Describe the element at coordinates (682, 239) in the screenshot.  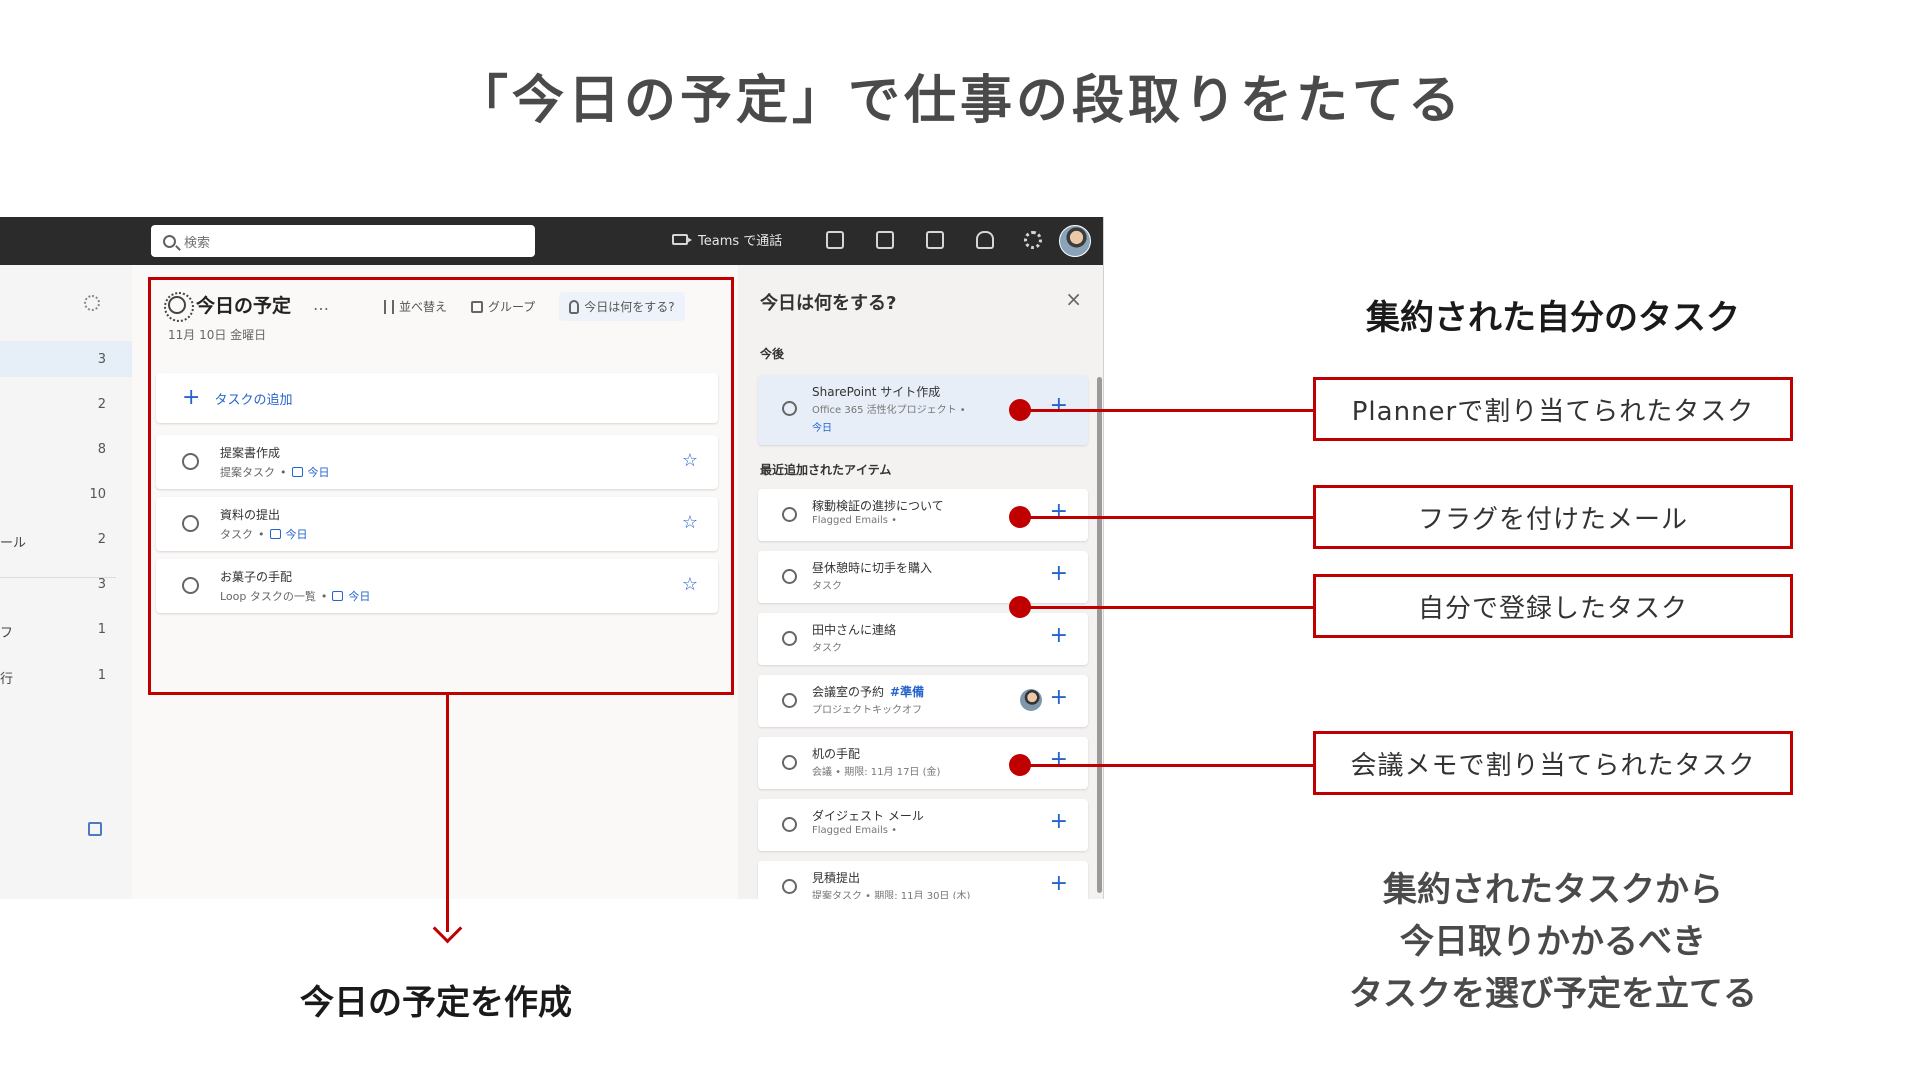
I see `video-camera-icon` at that location.